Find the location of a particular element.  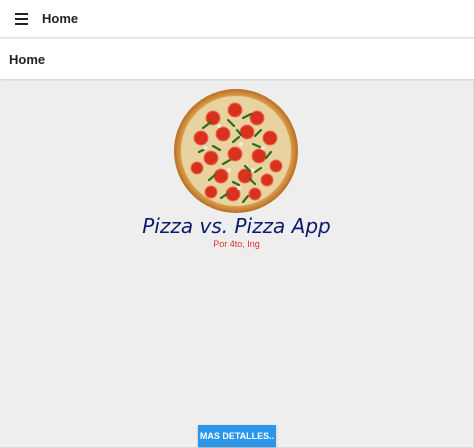

app-title: Pizza vs. Pizza App is located at coordinates (236, 226).